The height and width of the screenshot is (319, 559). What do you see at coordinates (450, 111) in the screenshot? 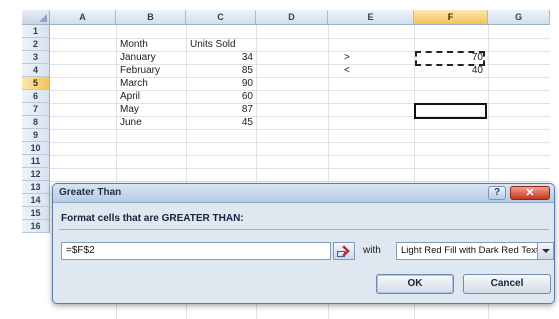
I see `active-cell-f5` at bounding box center [450, 111].